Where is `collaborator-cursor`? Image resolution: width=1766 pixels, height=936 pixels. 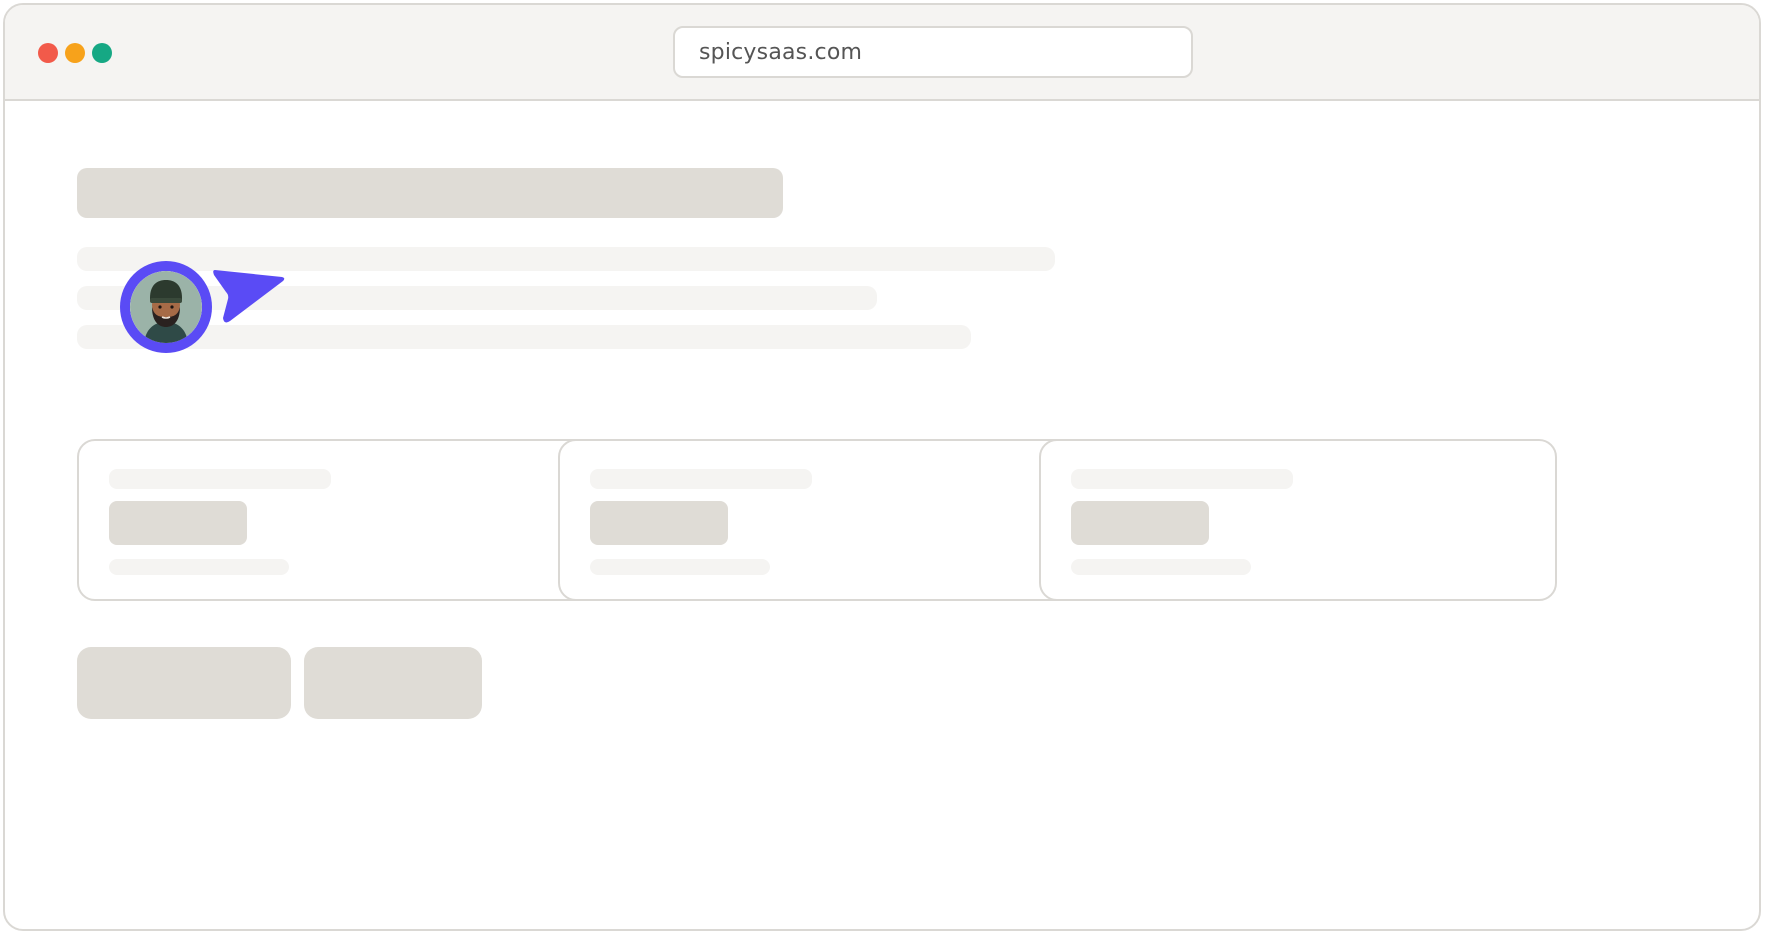 collaborator-cursor is located at coordinates (210, 316).